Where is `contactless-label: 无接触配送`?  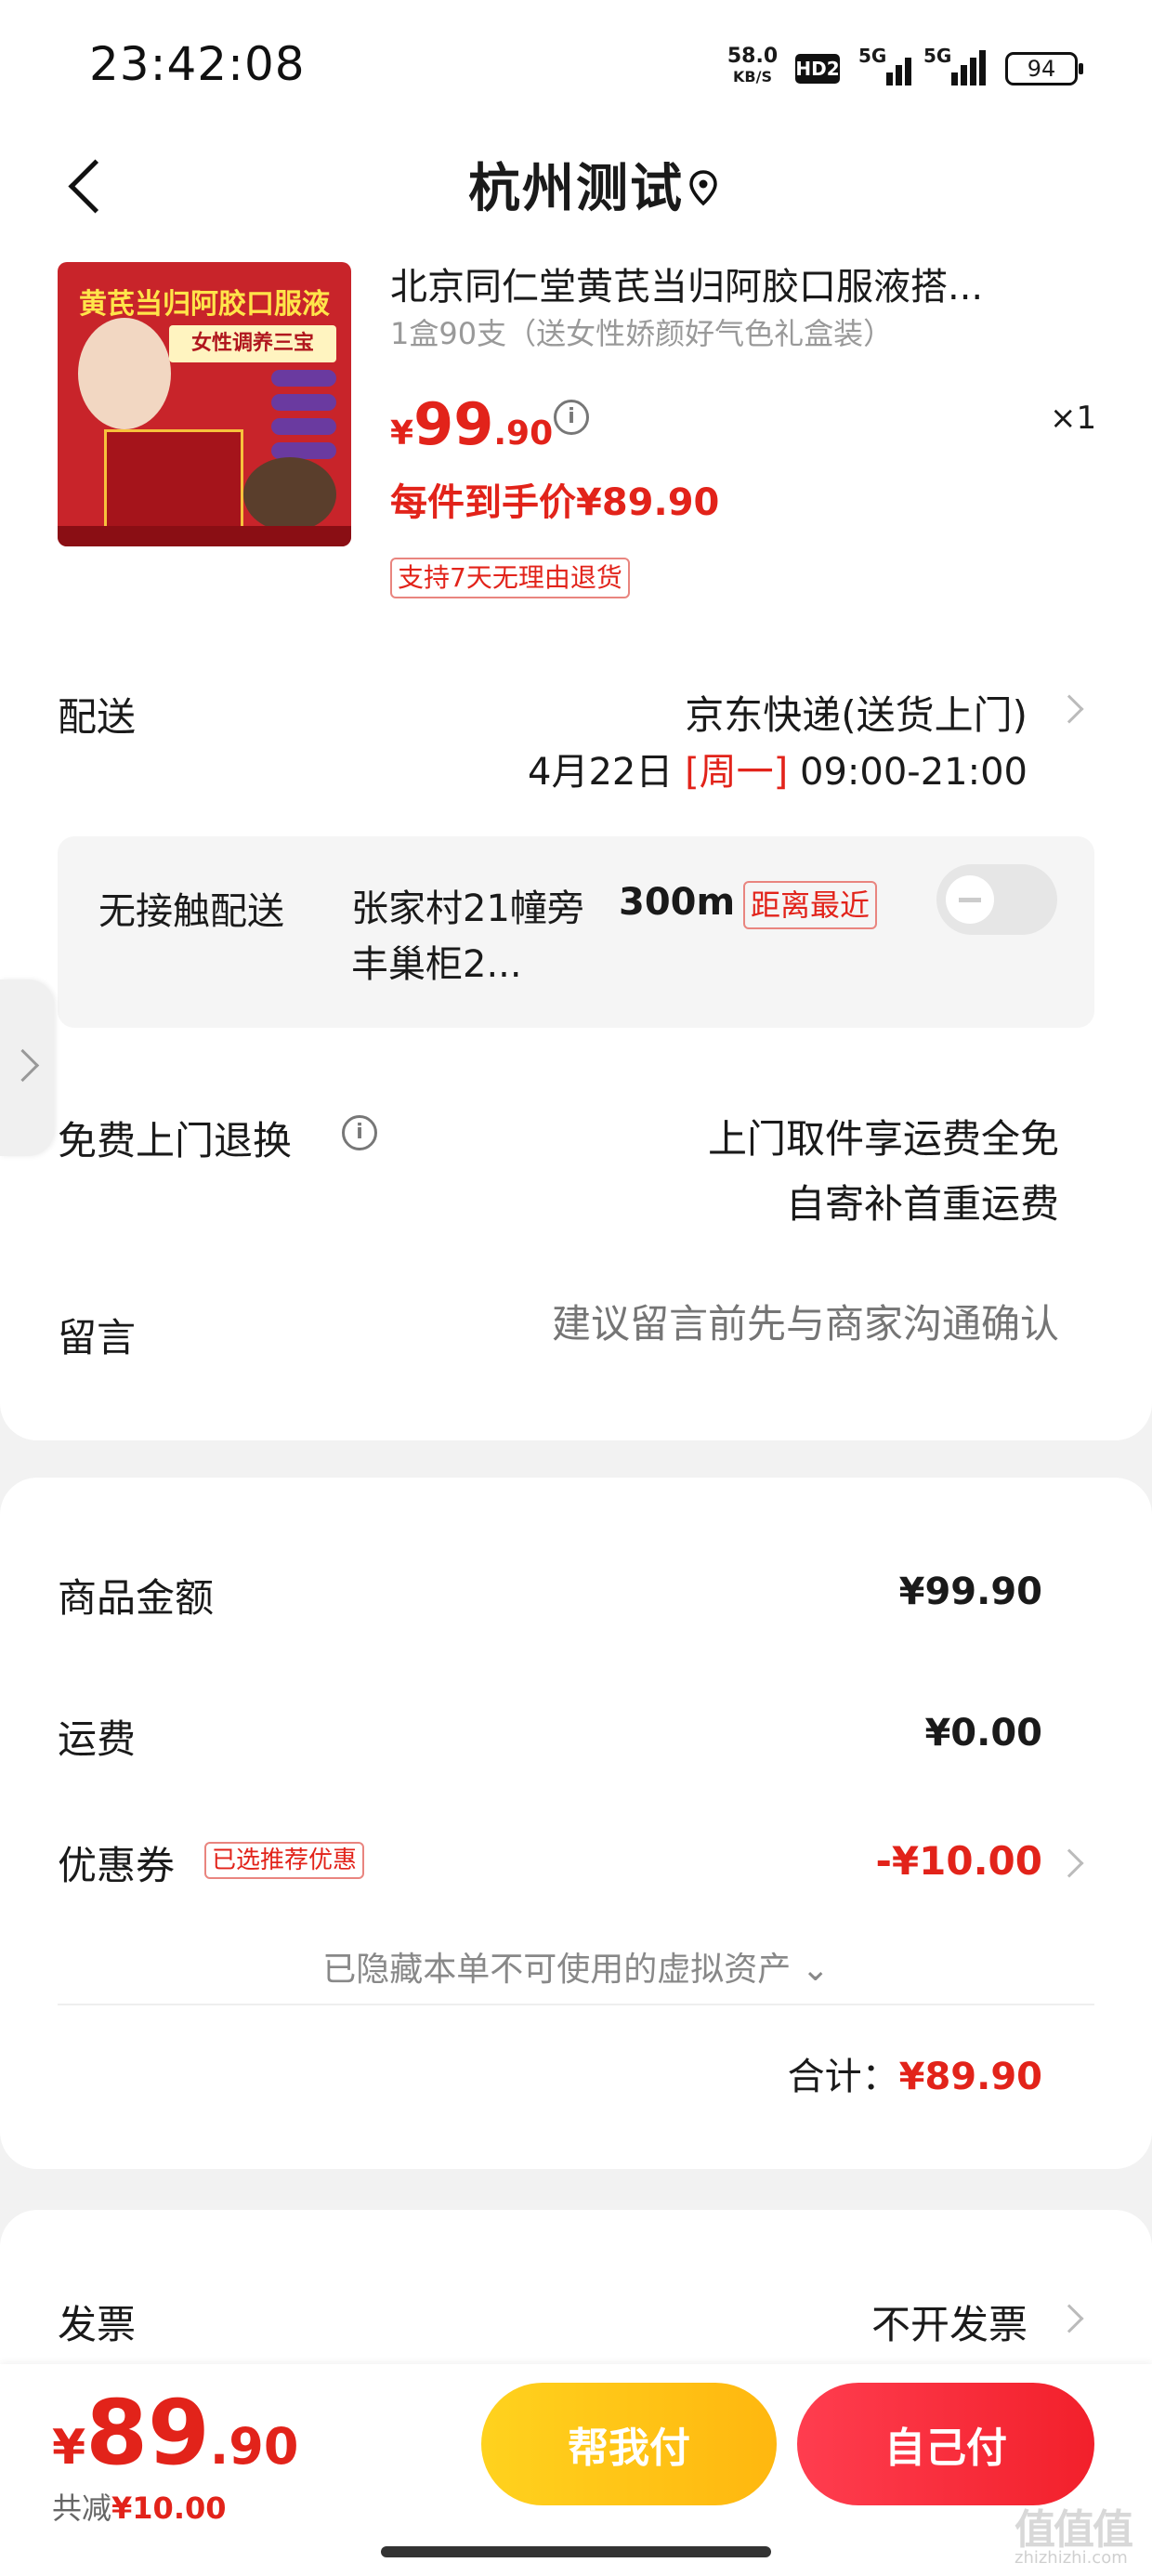
contactless-label: 无接触配送 is located at coordinates (191, 911).